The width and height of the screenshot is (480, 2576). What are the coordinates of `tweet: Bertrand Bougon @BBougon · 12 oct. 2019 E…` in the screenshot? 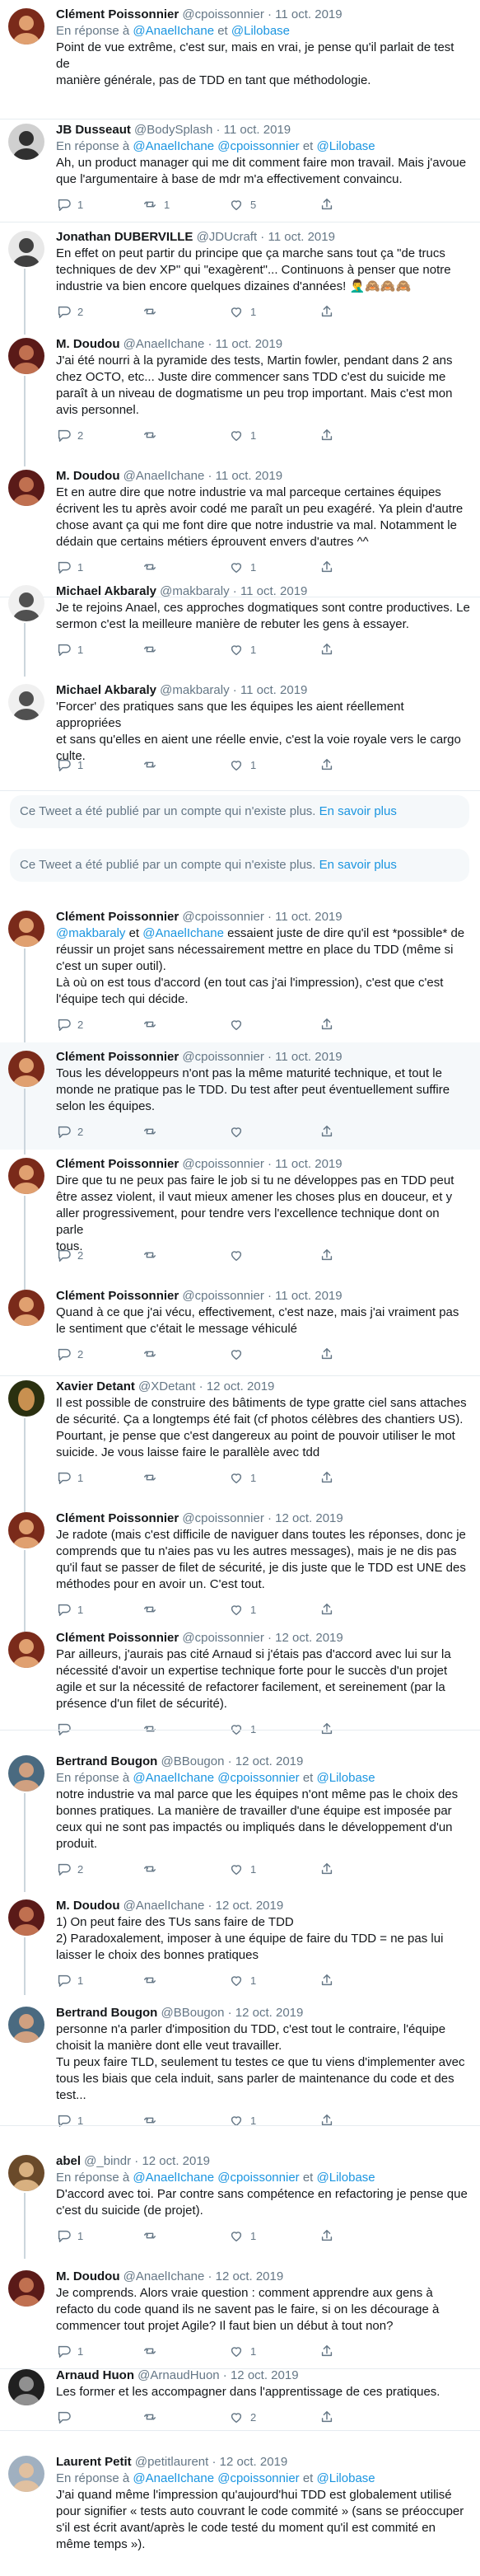 It's located at (240, 1819).